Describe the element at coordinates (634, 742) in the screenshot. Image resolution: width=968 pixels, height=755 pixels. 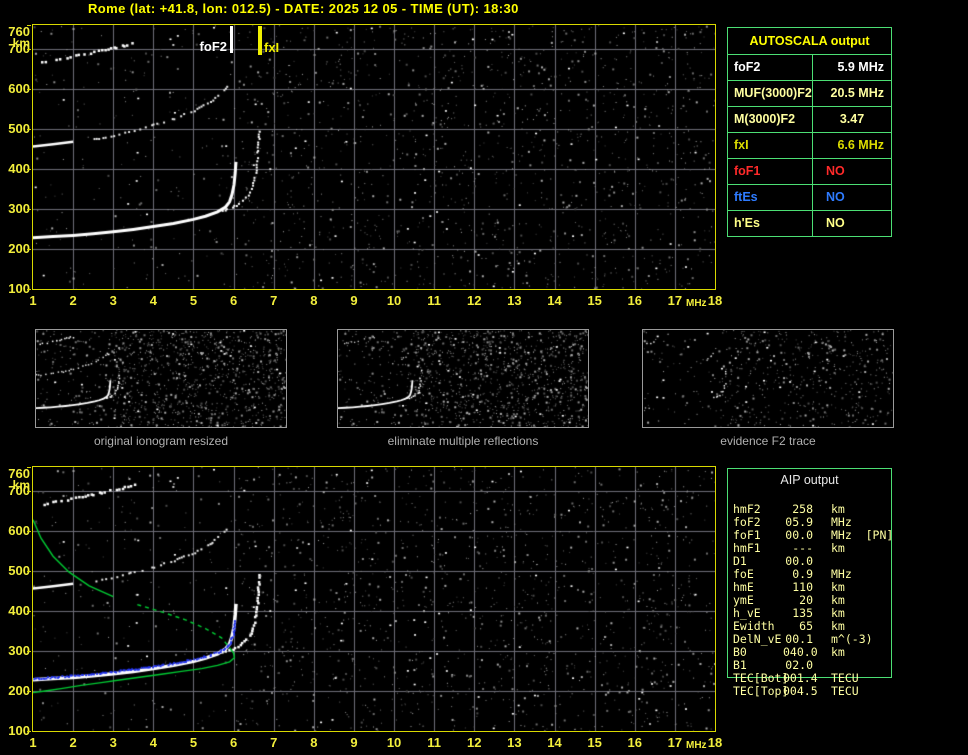
I see `x-tick-label: 16` at that location.